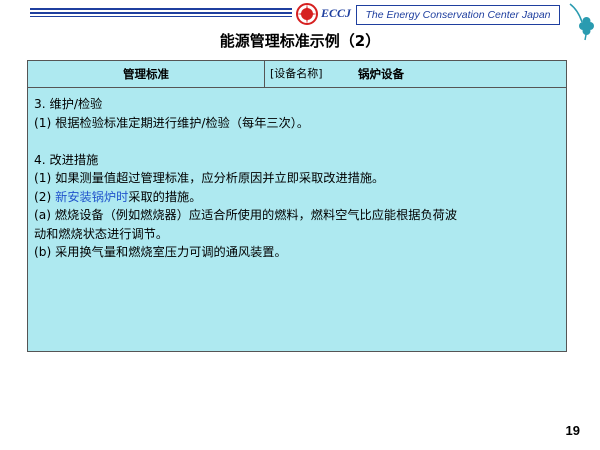  Describe the element at coordinates (209, 178) in the screenshot. I see `improvement-item-1: (1) 如果测量值超过管理标准，应分析原因并立即采取改进措施。` at that location.